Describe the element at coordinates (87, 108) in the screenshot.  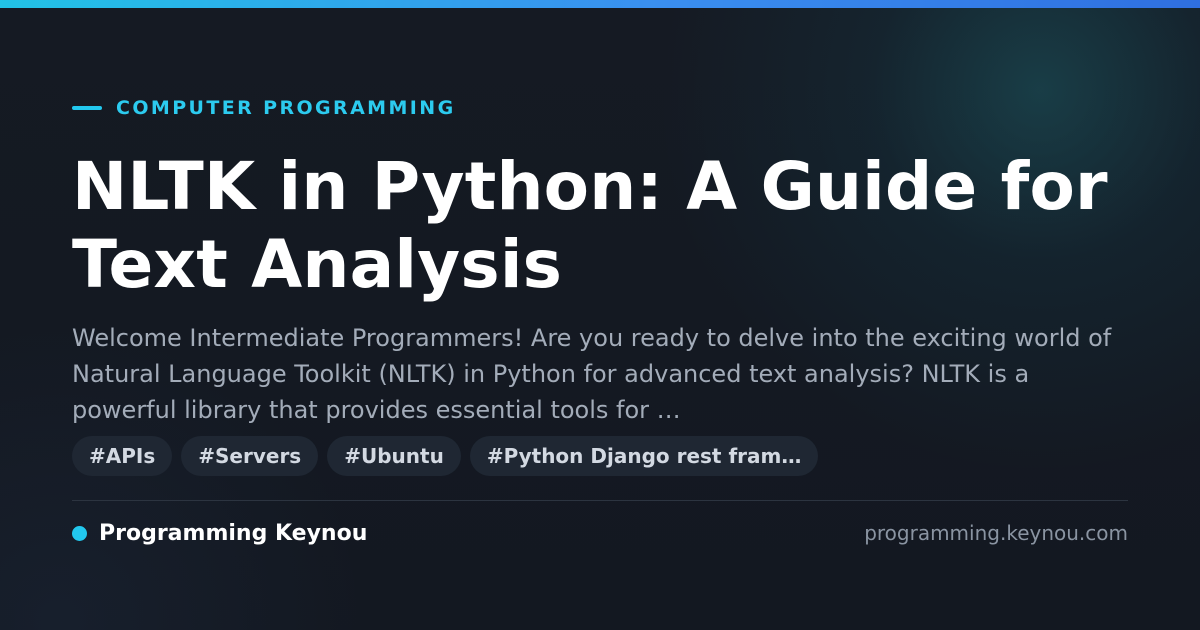
I see `kicker-accent-line` at that location.